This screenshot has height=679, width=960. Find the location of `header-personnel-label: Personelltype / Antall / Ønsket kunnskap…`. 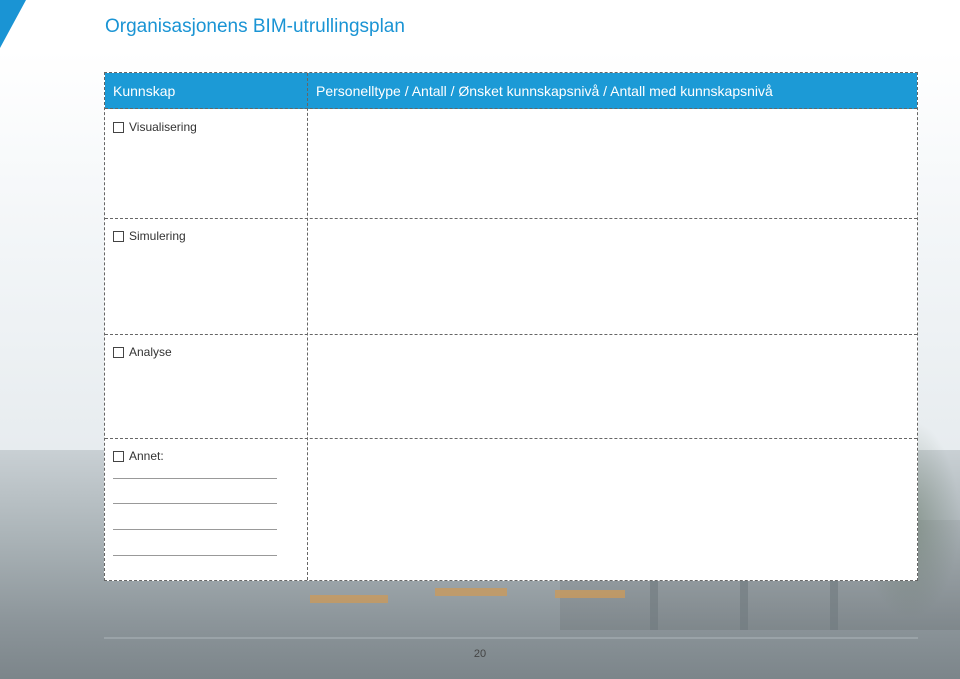

header-personnel-label: Personelltype / Antall / Ønsket kunnskap… is located at coordinates (544, 91).